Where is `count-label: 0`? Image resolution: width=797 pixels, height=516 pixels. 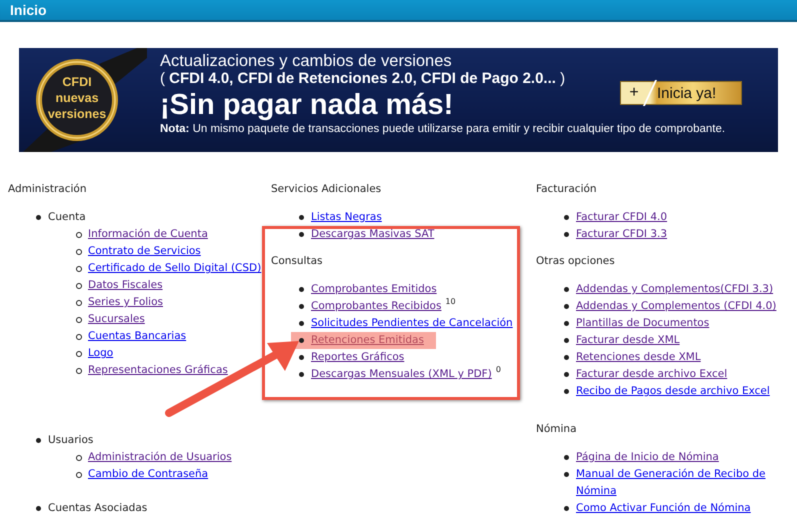 count-label: 0 is located at coordinates (498, 370).